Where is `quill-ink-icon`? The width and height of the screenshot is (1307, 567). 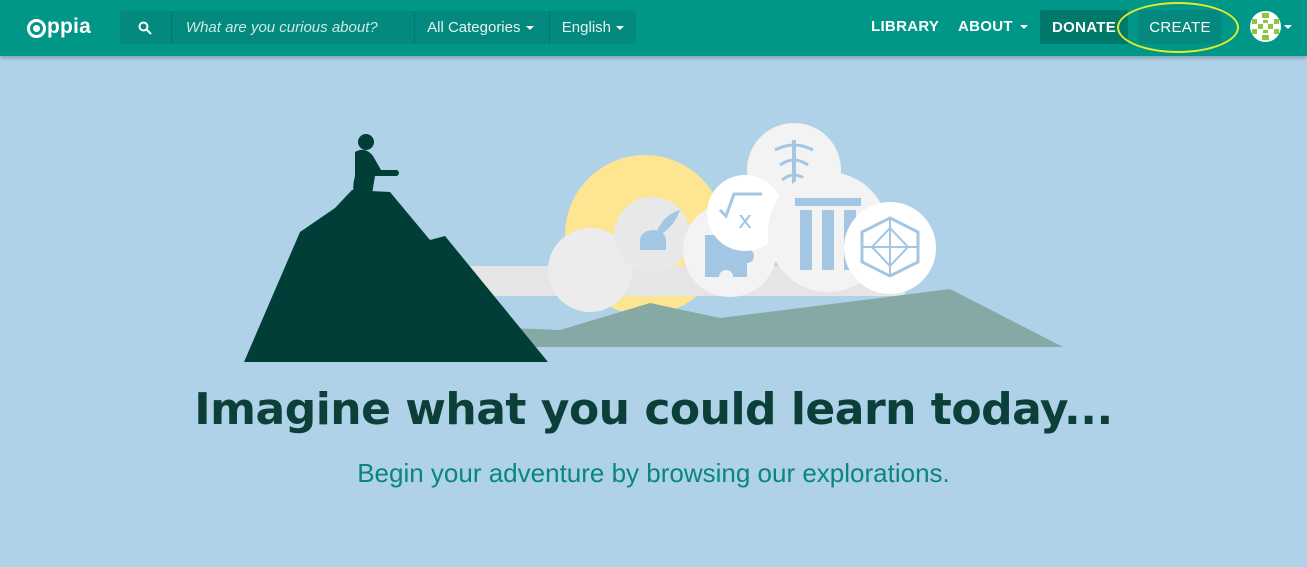
quill-ink-icon is located at coordinates (652, 235).